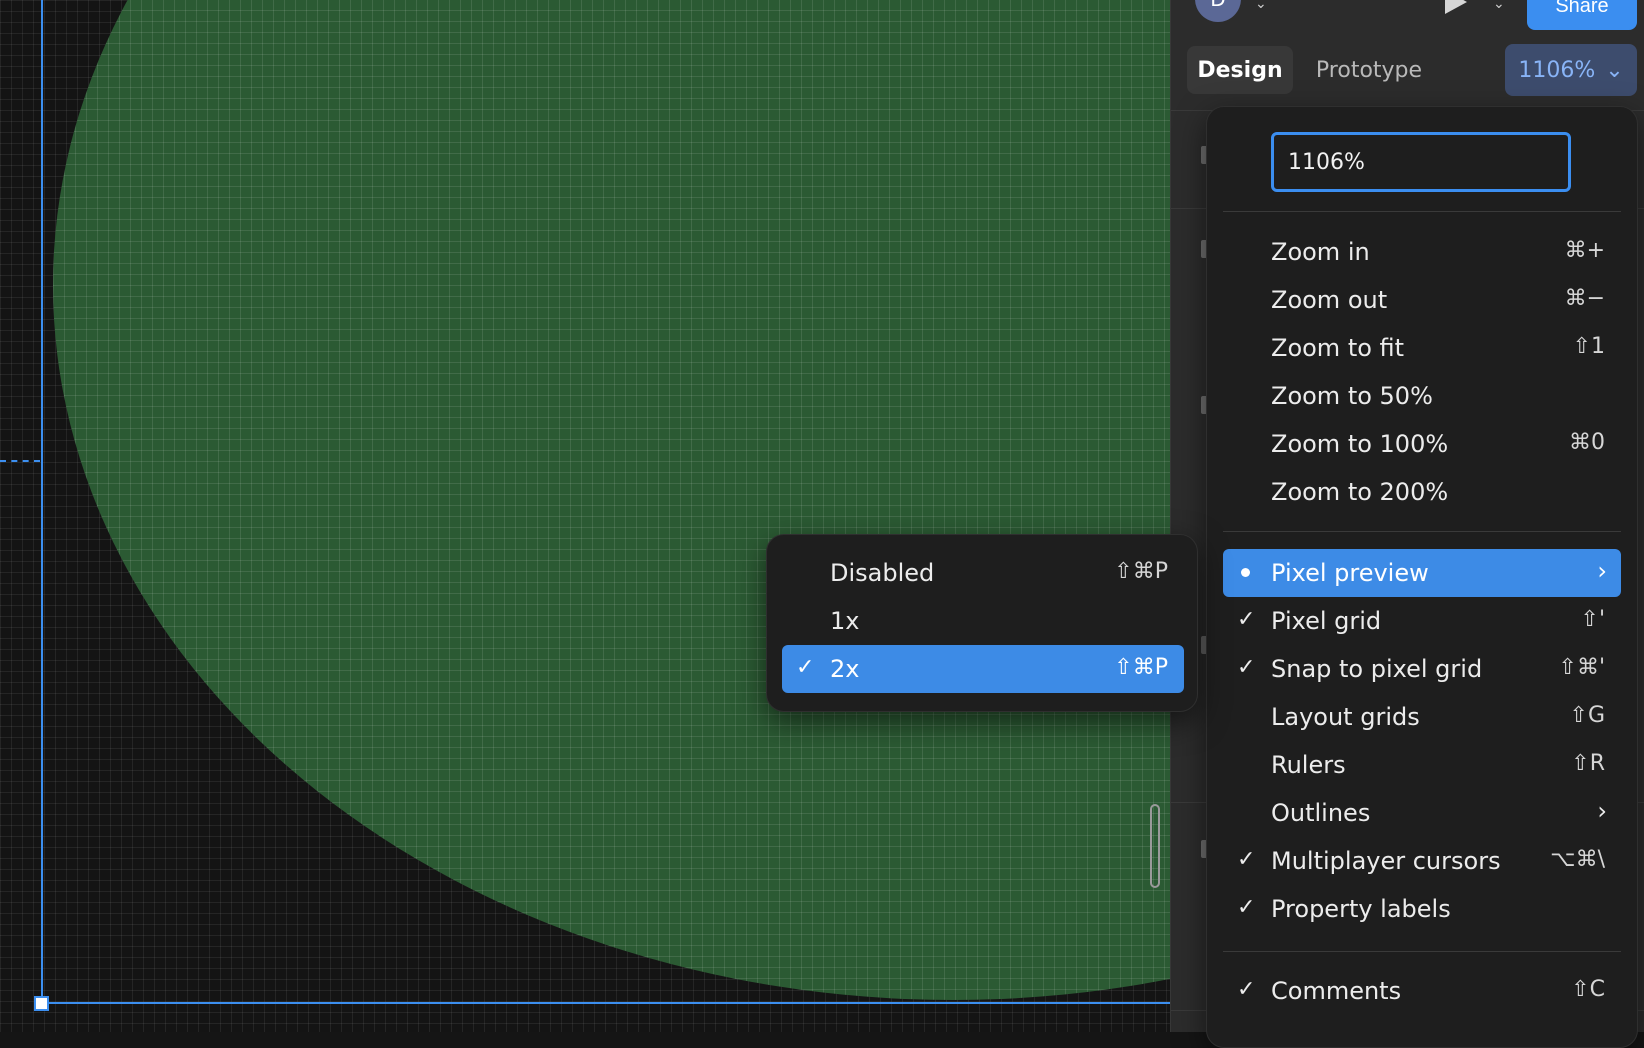 The height and width of the screenshot is (1048, 1644). Describe the element at coordinates (1360, 492) in the screenshot. I see `menu-item-label: Zoom to 200%` at that location.